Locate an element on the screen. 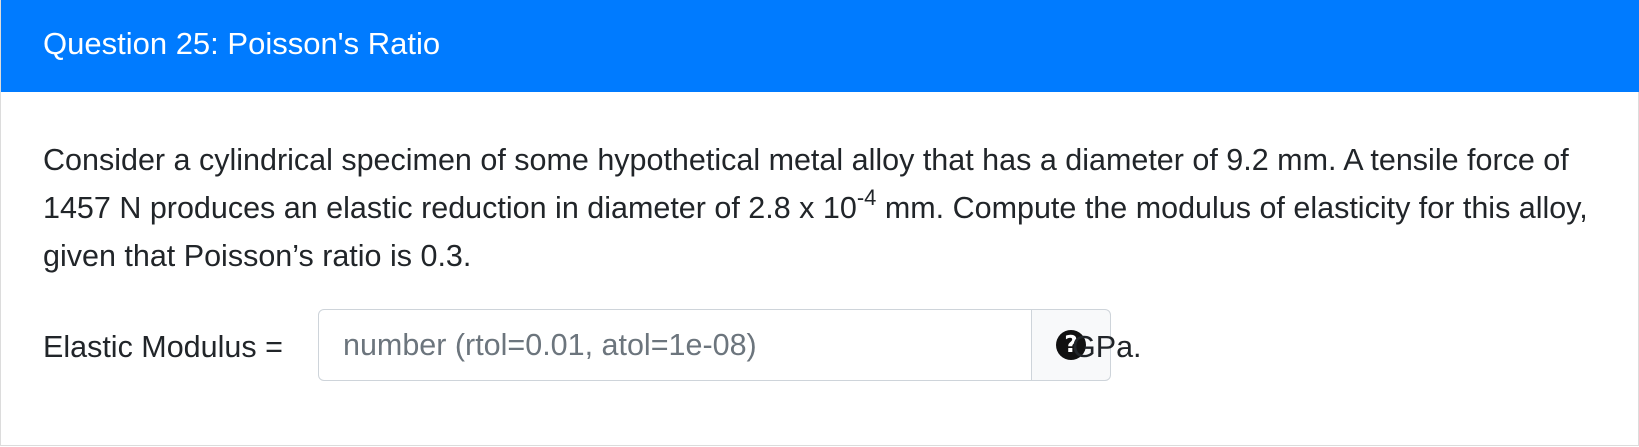 This screenshot has width=1639, height=447. question-title: Question 25: Poisson's Ratio is located at coordinates (242, 43).